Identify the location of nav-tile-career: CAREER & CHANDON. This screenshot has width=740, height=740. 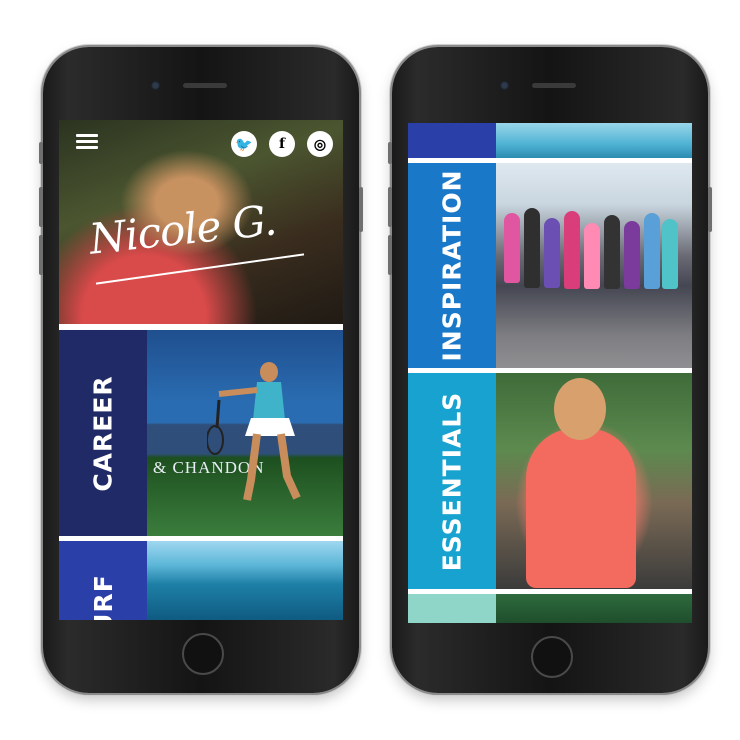
(201, 433).